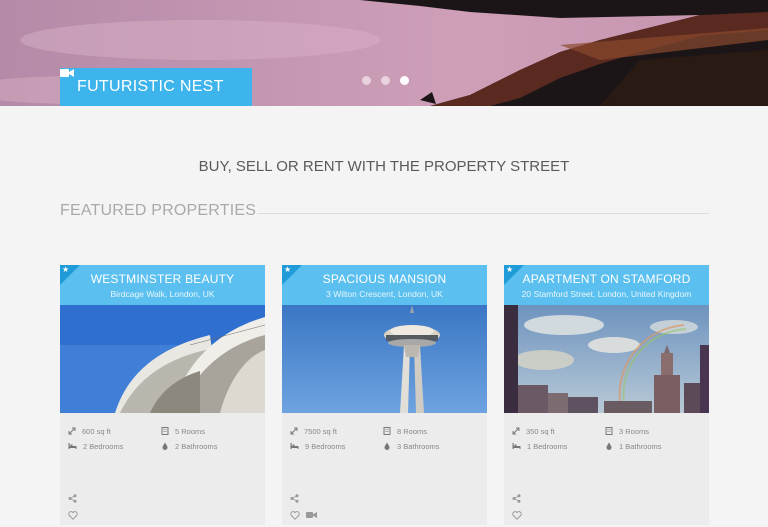 The height and width of the screenshot is (527, 768). What do you see at coordinates (320, 431) in the screenshot?
I see `area-value: 7500 sq ft` at bounding box center [320, 431].